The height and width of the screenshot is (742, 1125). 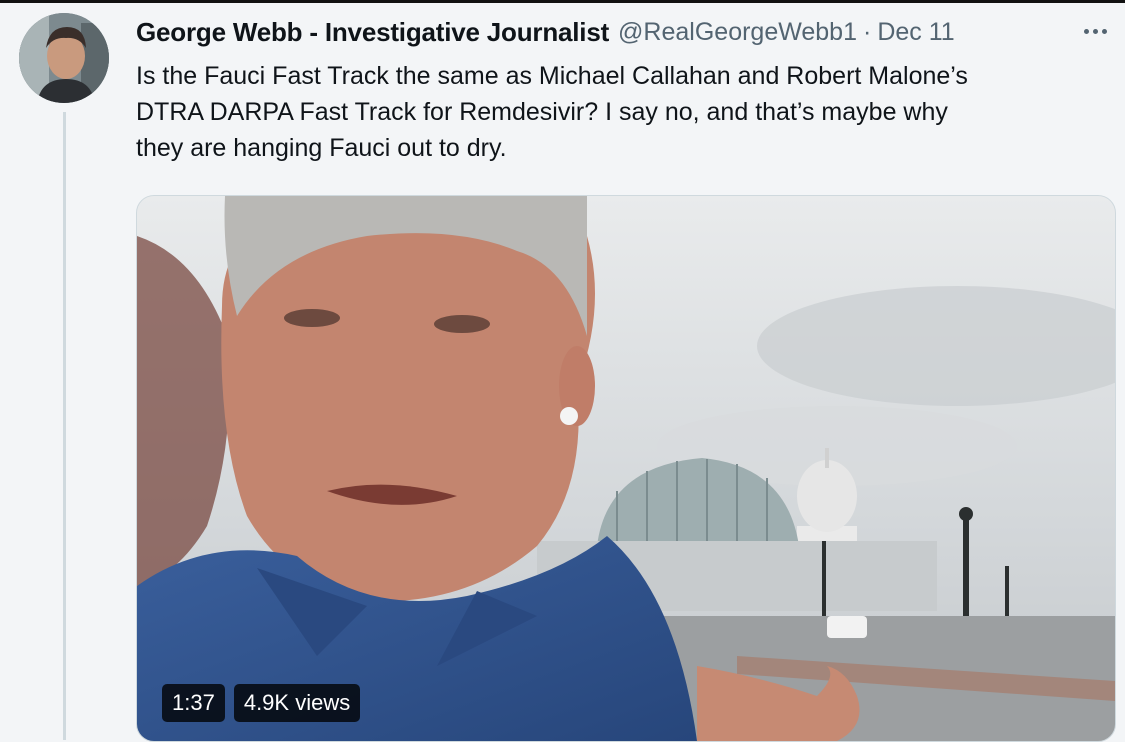 What do you see at coordinates (64, 426) in the screenshot?
I see `thread-connector-line` at bounding box center [64, 426].